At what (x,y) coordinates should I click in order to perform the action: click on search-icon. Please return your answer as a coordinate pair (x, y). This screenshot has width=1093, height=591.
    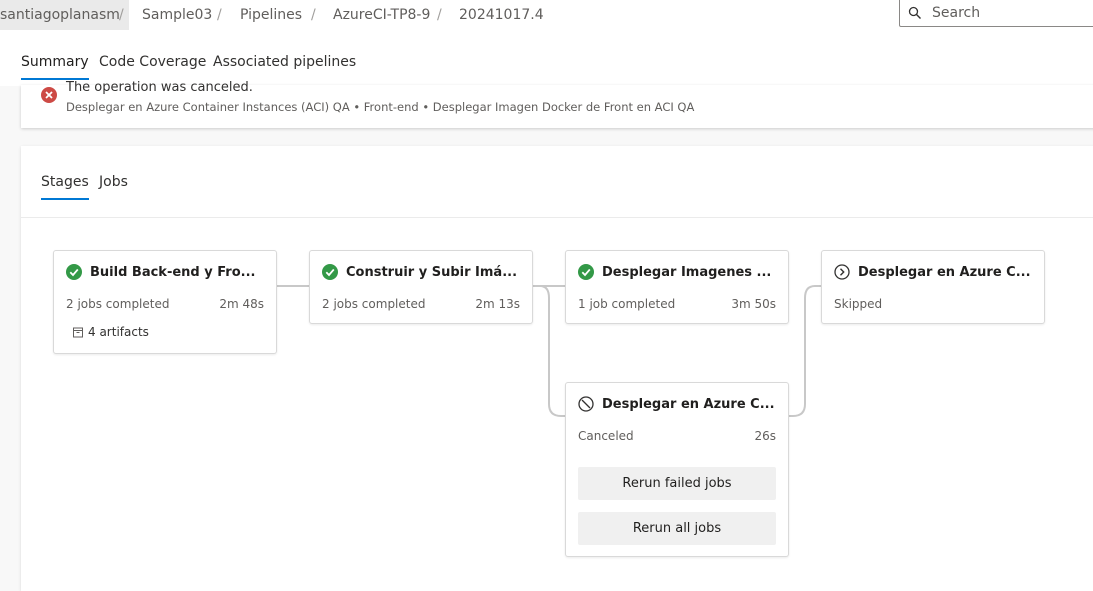
    Looking at the image, I should click on (914, 12).